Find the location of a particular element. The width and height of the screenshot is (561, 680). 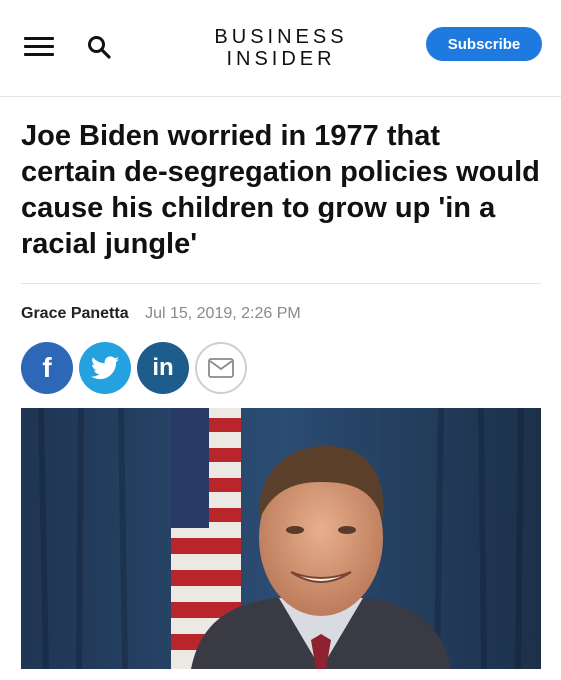

business-insider-logo: BUSINESS INSIDER is located at coordinates (281, 48).